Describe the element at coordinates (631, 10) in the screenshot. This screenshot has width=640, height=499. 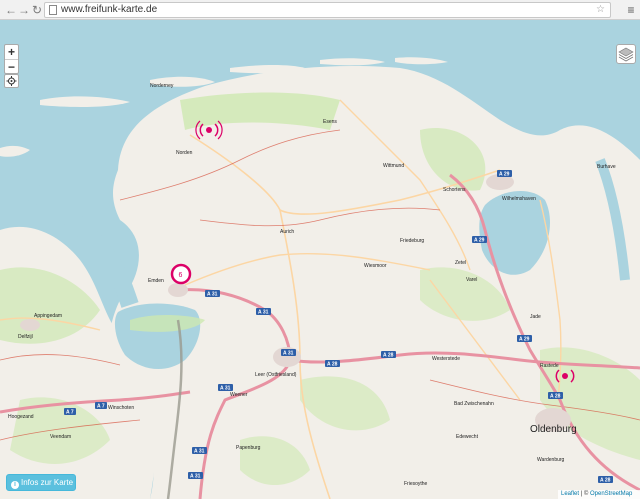
I see `hamburger-menu-icon: ≡` at that location.